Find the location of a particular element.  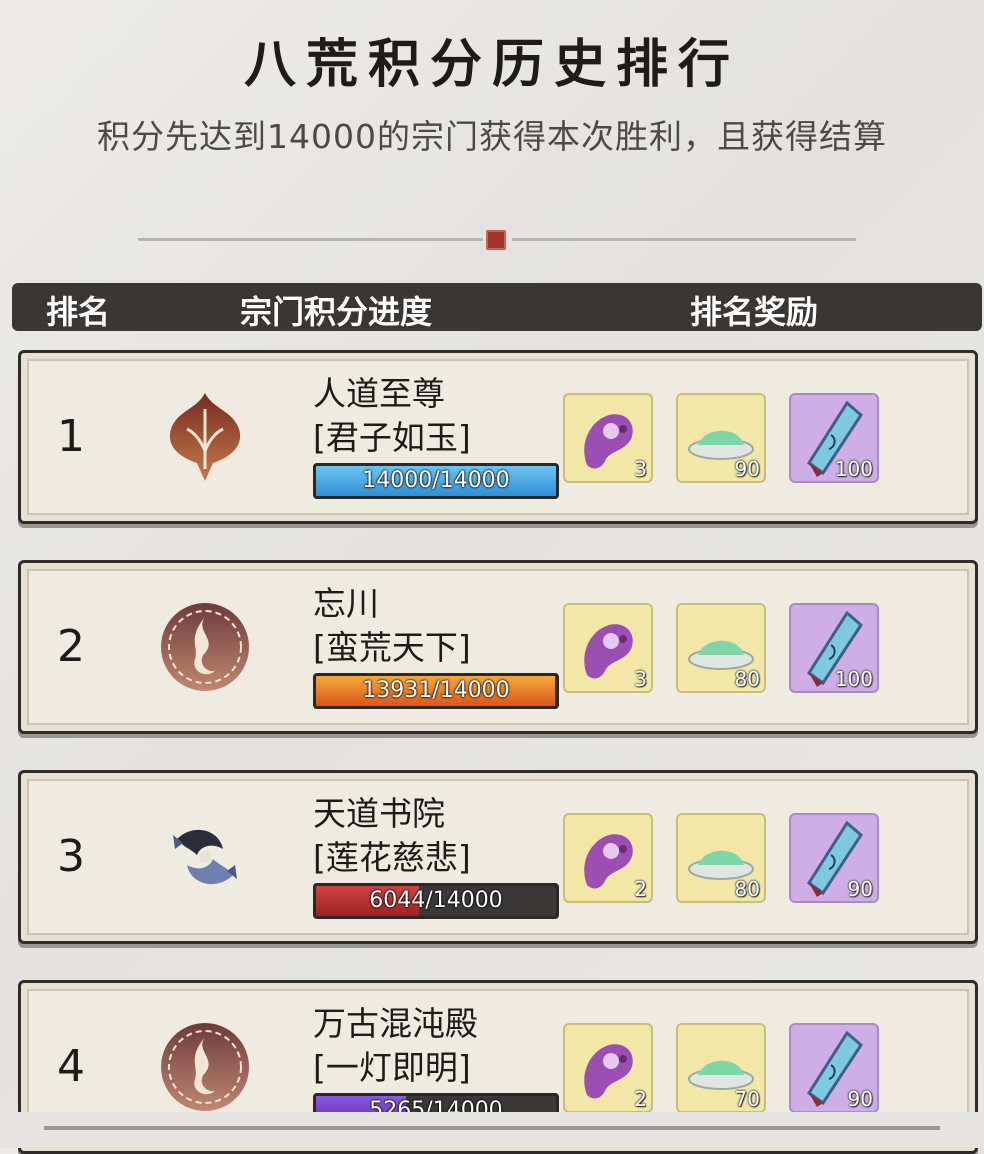

page-subtitle: 积分先达到14000的宗门获得本次胜利，且获得结算 is located at coordinates (492, 136).